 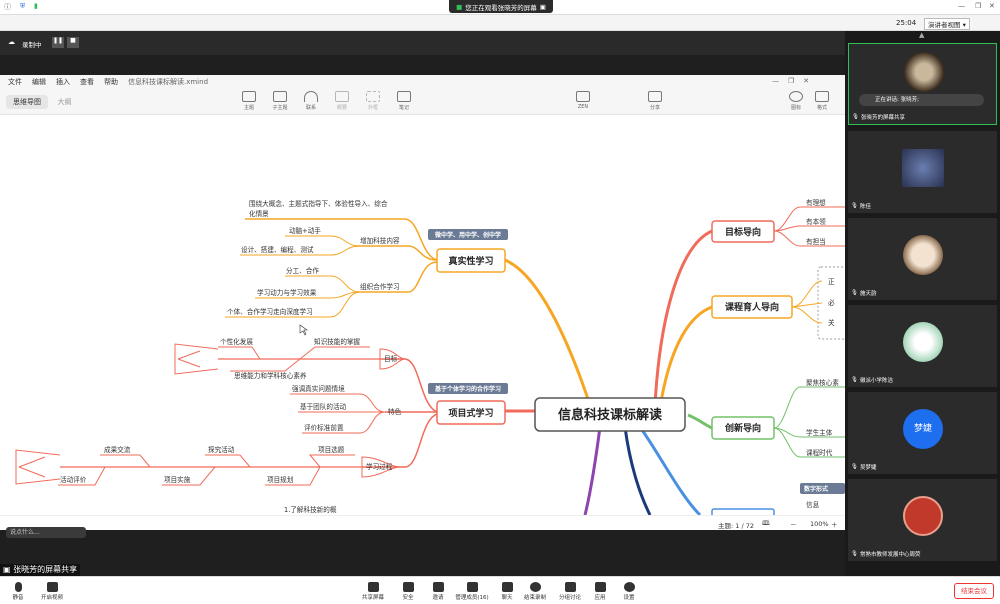 What do you see at coordinates (834, 524) in the screenshot?
I see `zoom-in-icon: ＋` at bounding box center [834, 524].